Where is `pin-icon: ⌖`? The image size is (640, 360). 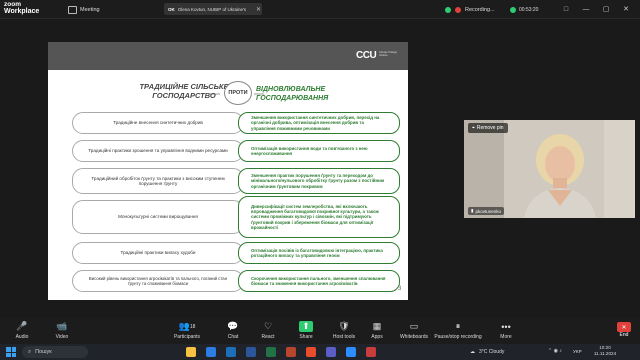
pin-icon: ⌖ is located at coordinates (473, 128).